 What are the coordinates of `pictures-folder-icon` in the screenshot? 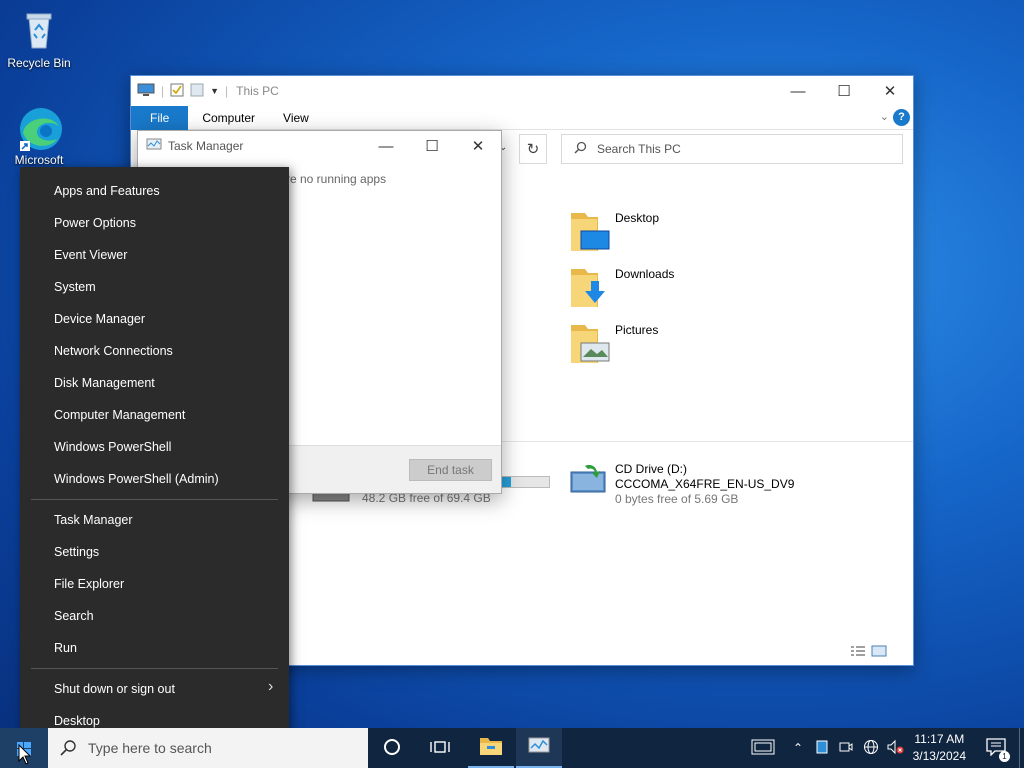 It's located at (589, 342).